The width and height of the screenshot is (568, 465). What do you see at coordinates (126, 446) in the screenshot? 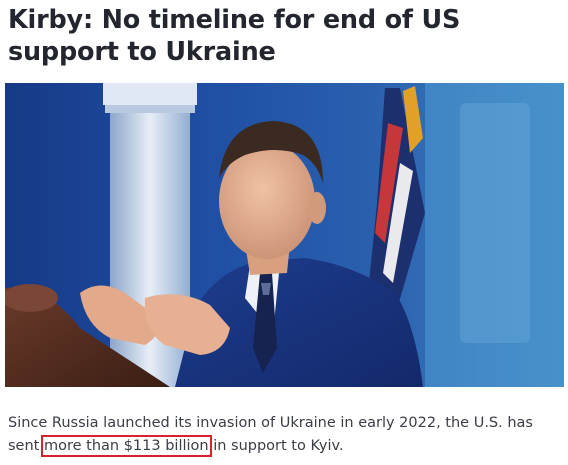
I see `highlighted-amount: more than $113 billion` at bounding box center [126, 446].